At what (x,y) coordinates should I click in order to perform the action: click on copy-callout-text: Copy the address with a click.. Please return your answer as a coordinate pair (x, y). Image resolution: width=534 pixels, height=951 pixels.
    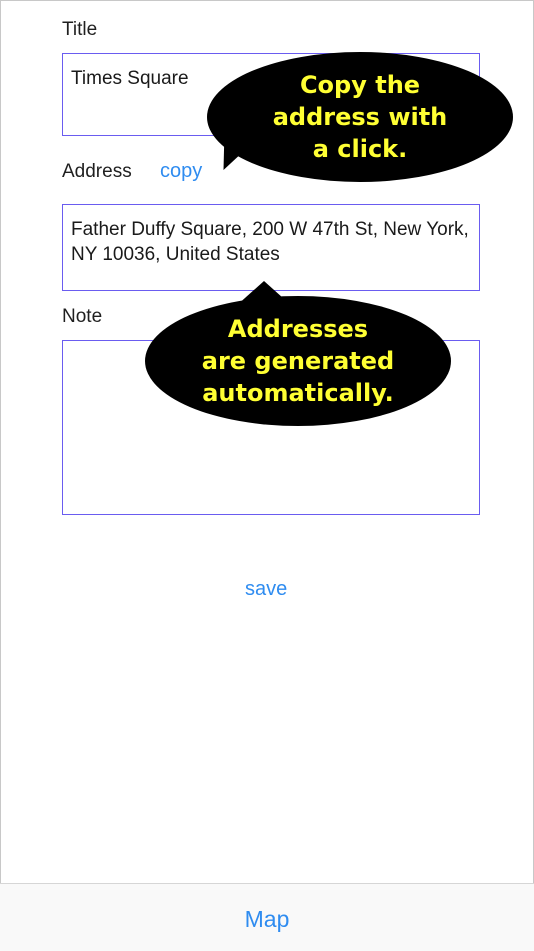
    Looking at the image, I should click on (360, 117).